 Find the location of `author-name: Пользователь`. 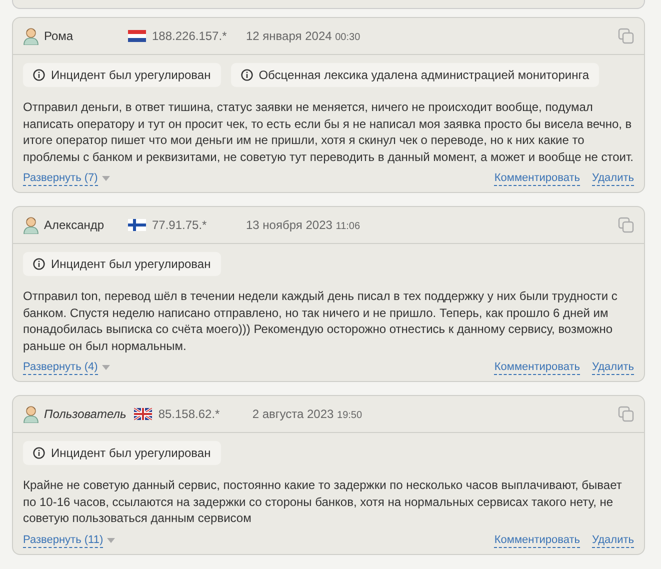

author-name: Пользователь is located at coordinates (85, 414).